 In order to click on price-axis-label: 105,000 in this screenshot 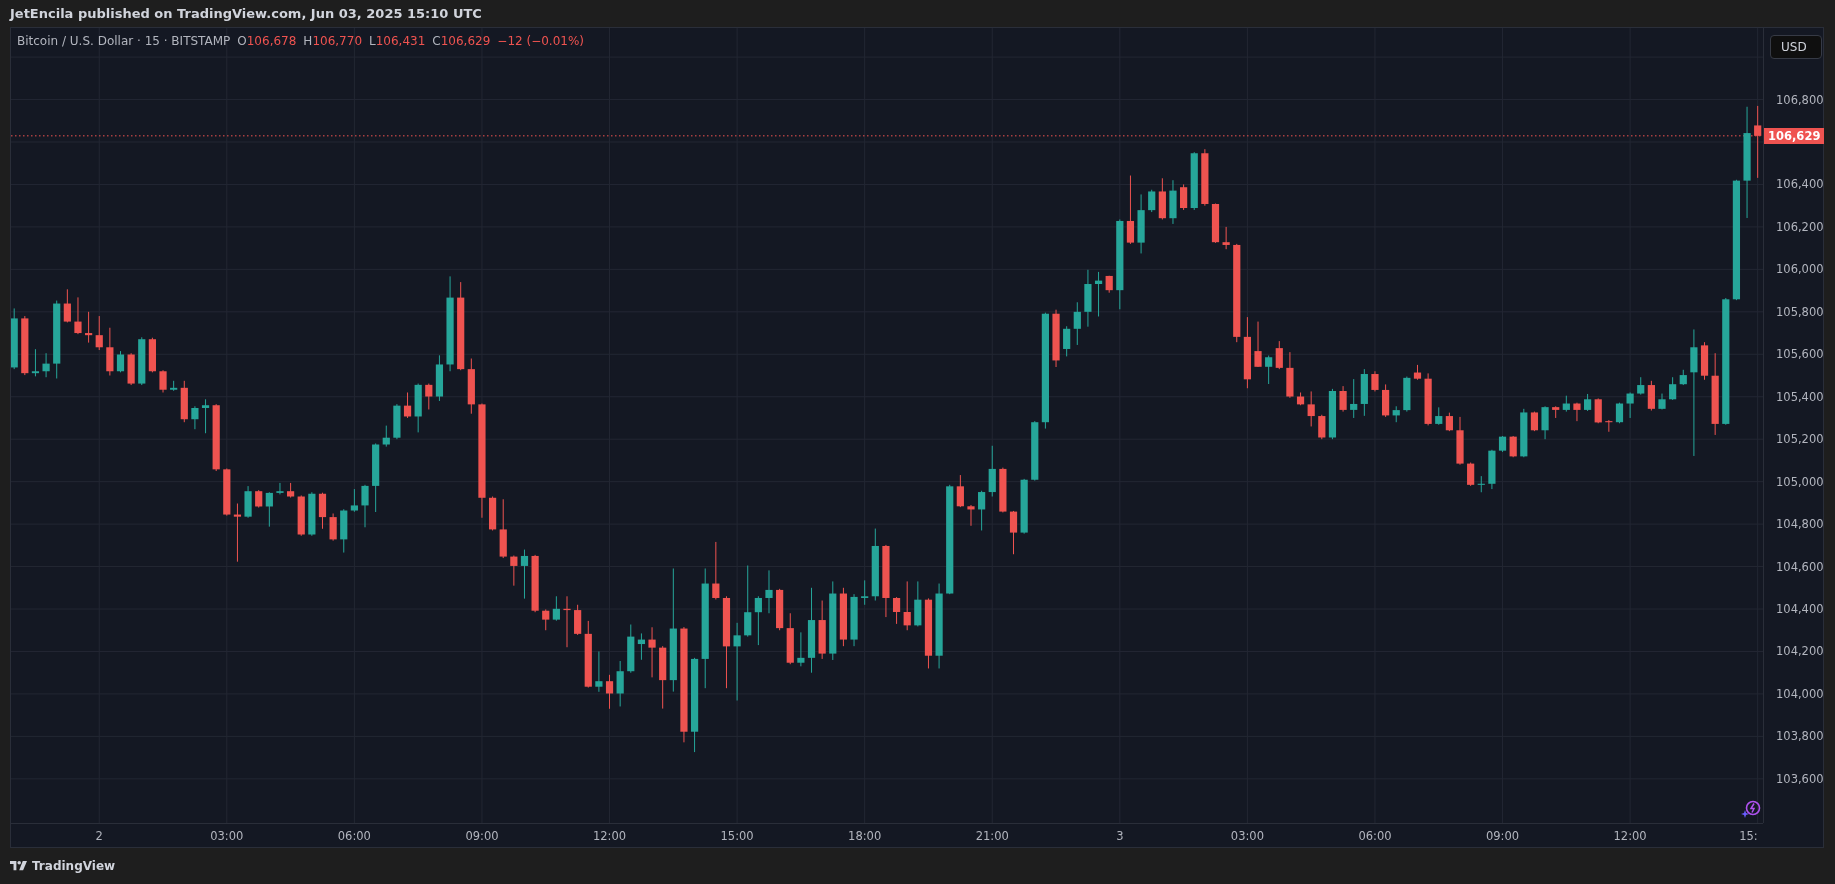, I will do `click(1800, 481)`.